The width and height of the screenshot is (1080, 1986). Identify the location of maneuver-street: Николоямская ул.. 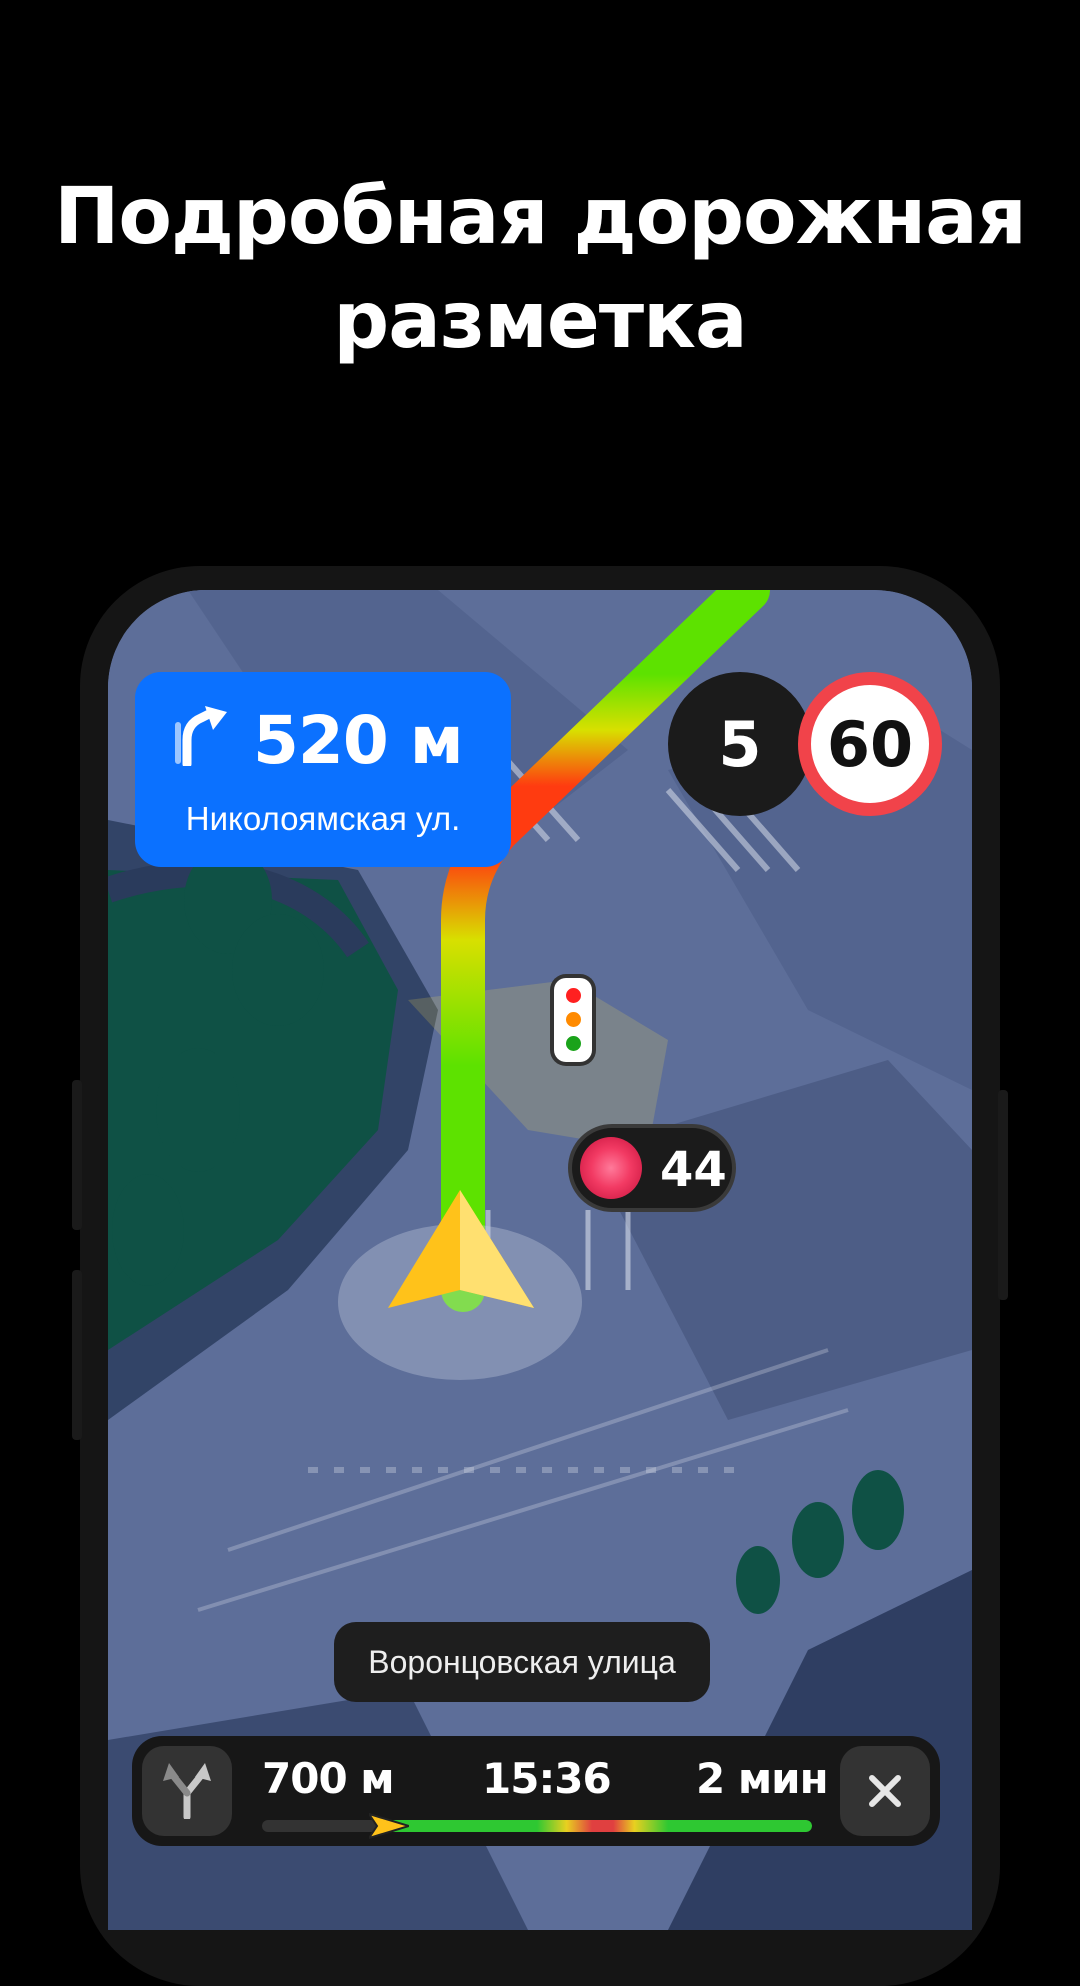
(323, 818).